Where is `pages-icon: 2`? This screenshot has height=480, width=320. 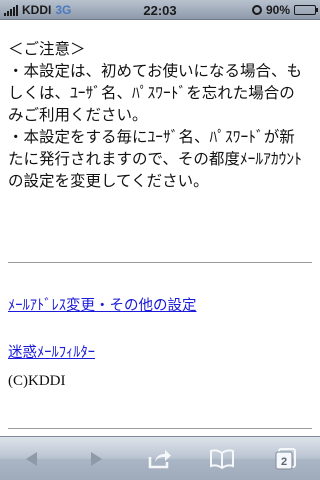 pages-icon: 2 is located at coordinates (285, 459).